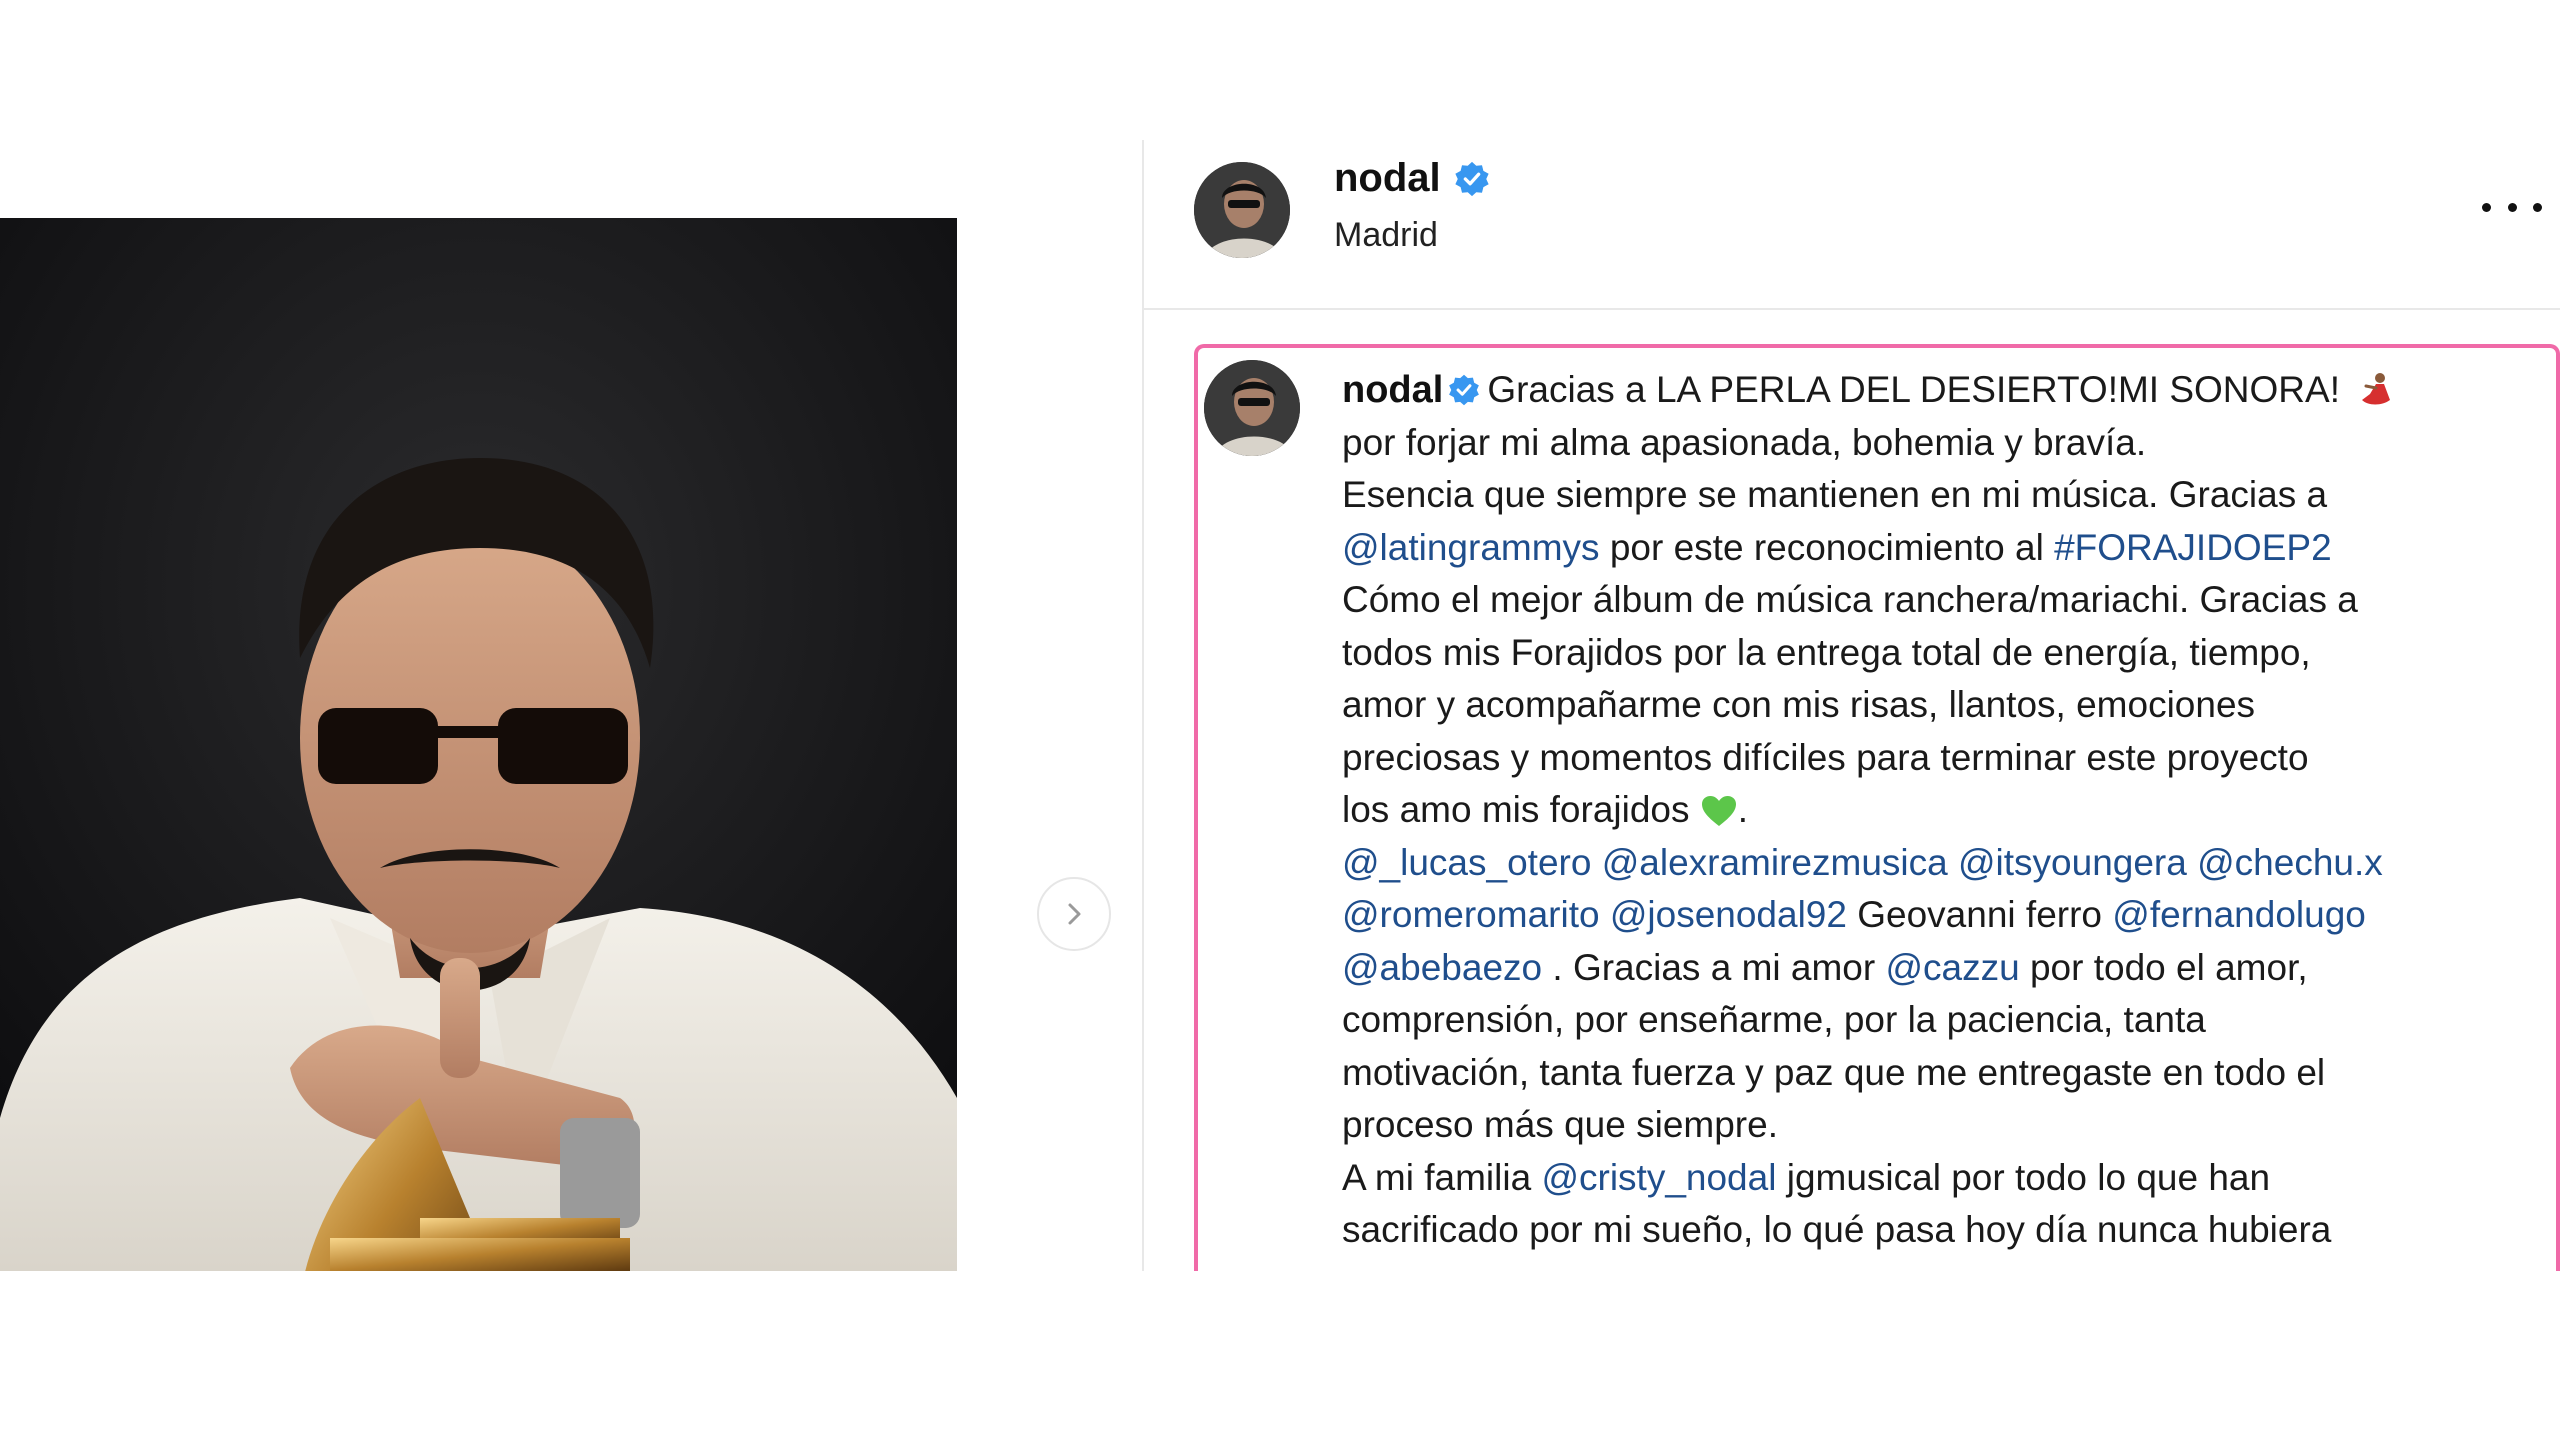 The image size is (2560, 1440). I want to click on caption-text-segment: jgmusical por todo lo que han, so click(2023, 1177).